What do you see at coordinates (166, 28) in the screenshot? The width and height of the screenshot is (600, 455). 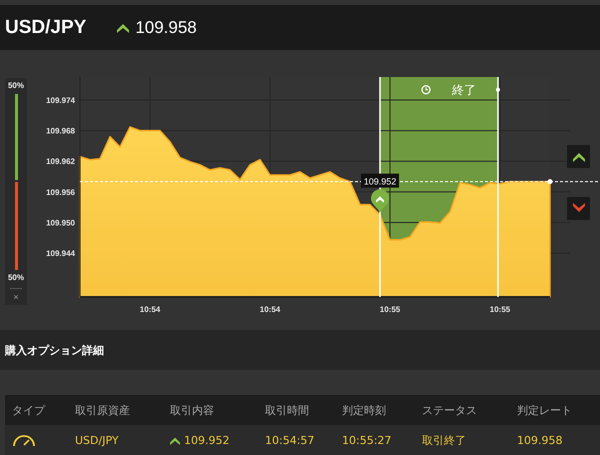 I see `current-rate: 109.958` at bounding box center [166, 28].